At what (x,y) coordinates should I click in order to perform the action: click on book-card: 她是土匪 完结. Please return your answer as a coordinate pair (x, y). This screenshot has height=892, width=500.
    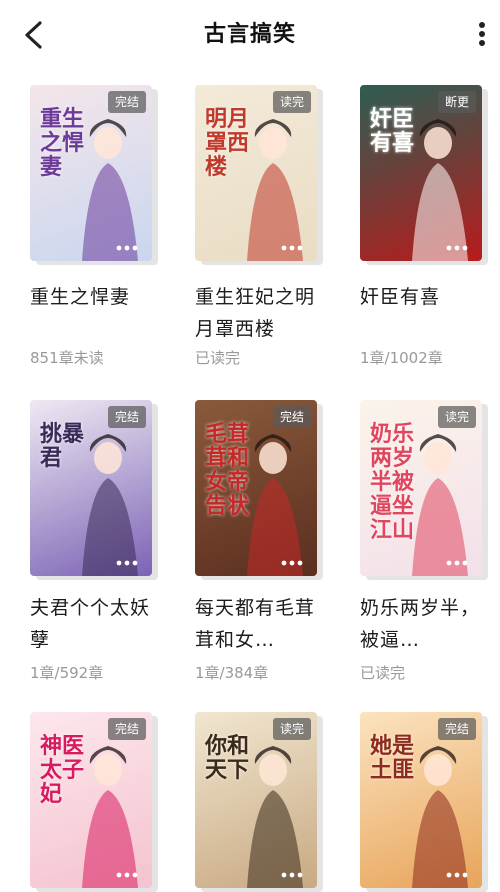
    Looking at the image, I should click on (430, 802).